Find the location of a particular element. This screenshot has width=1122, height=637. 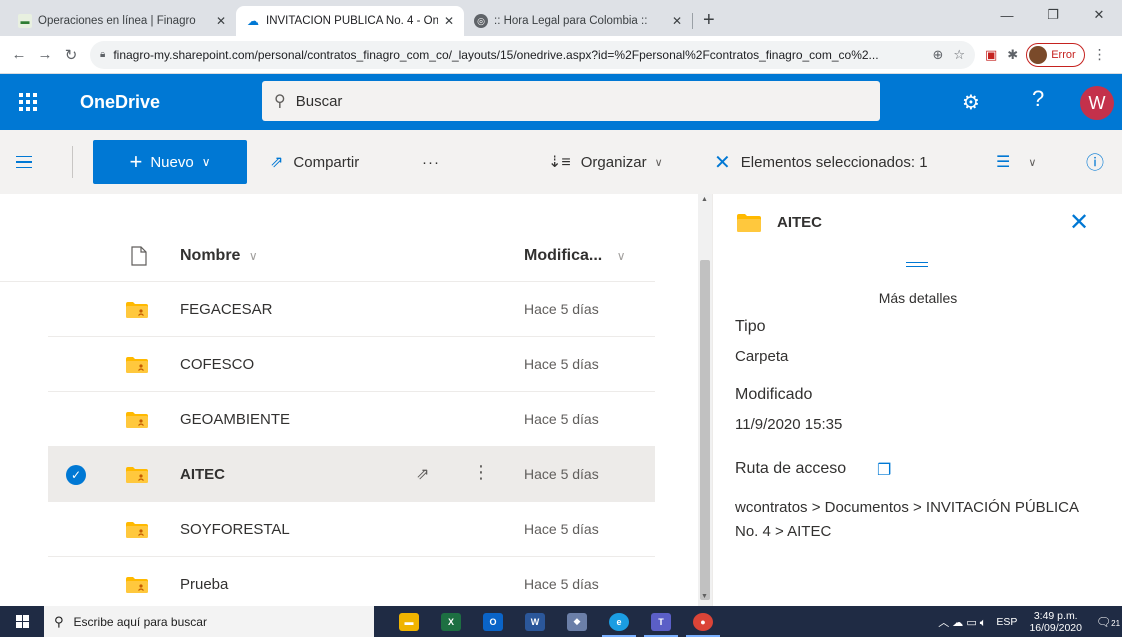

settings-gear-icon: ⚙ is located at coordinates (971, 102).